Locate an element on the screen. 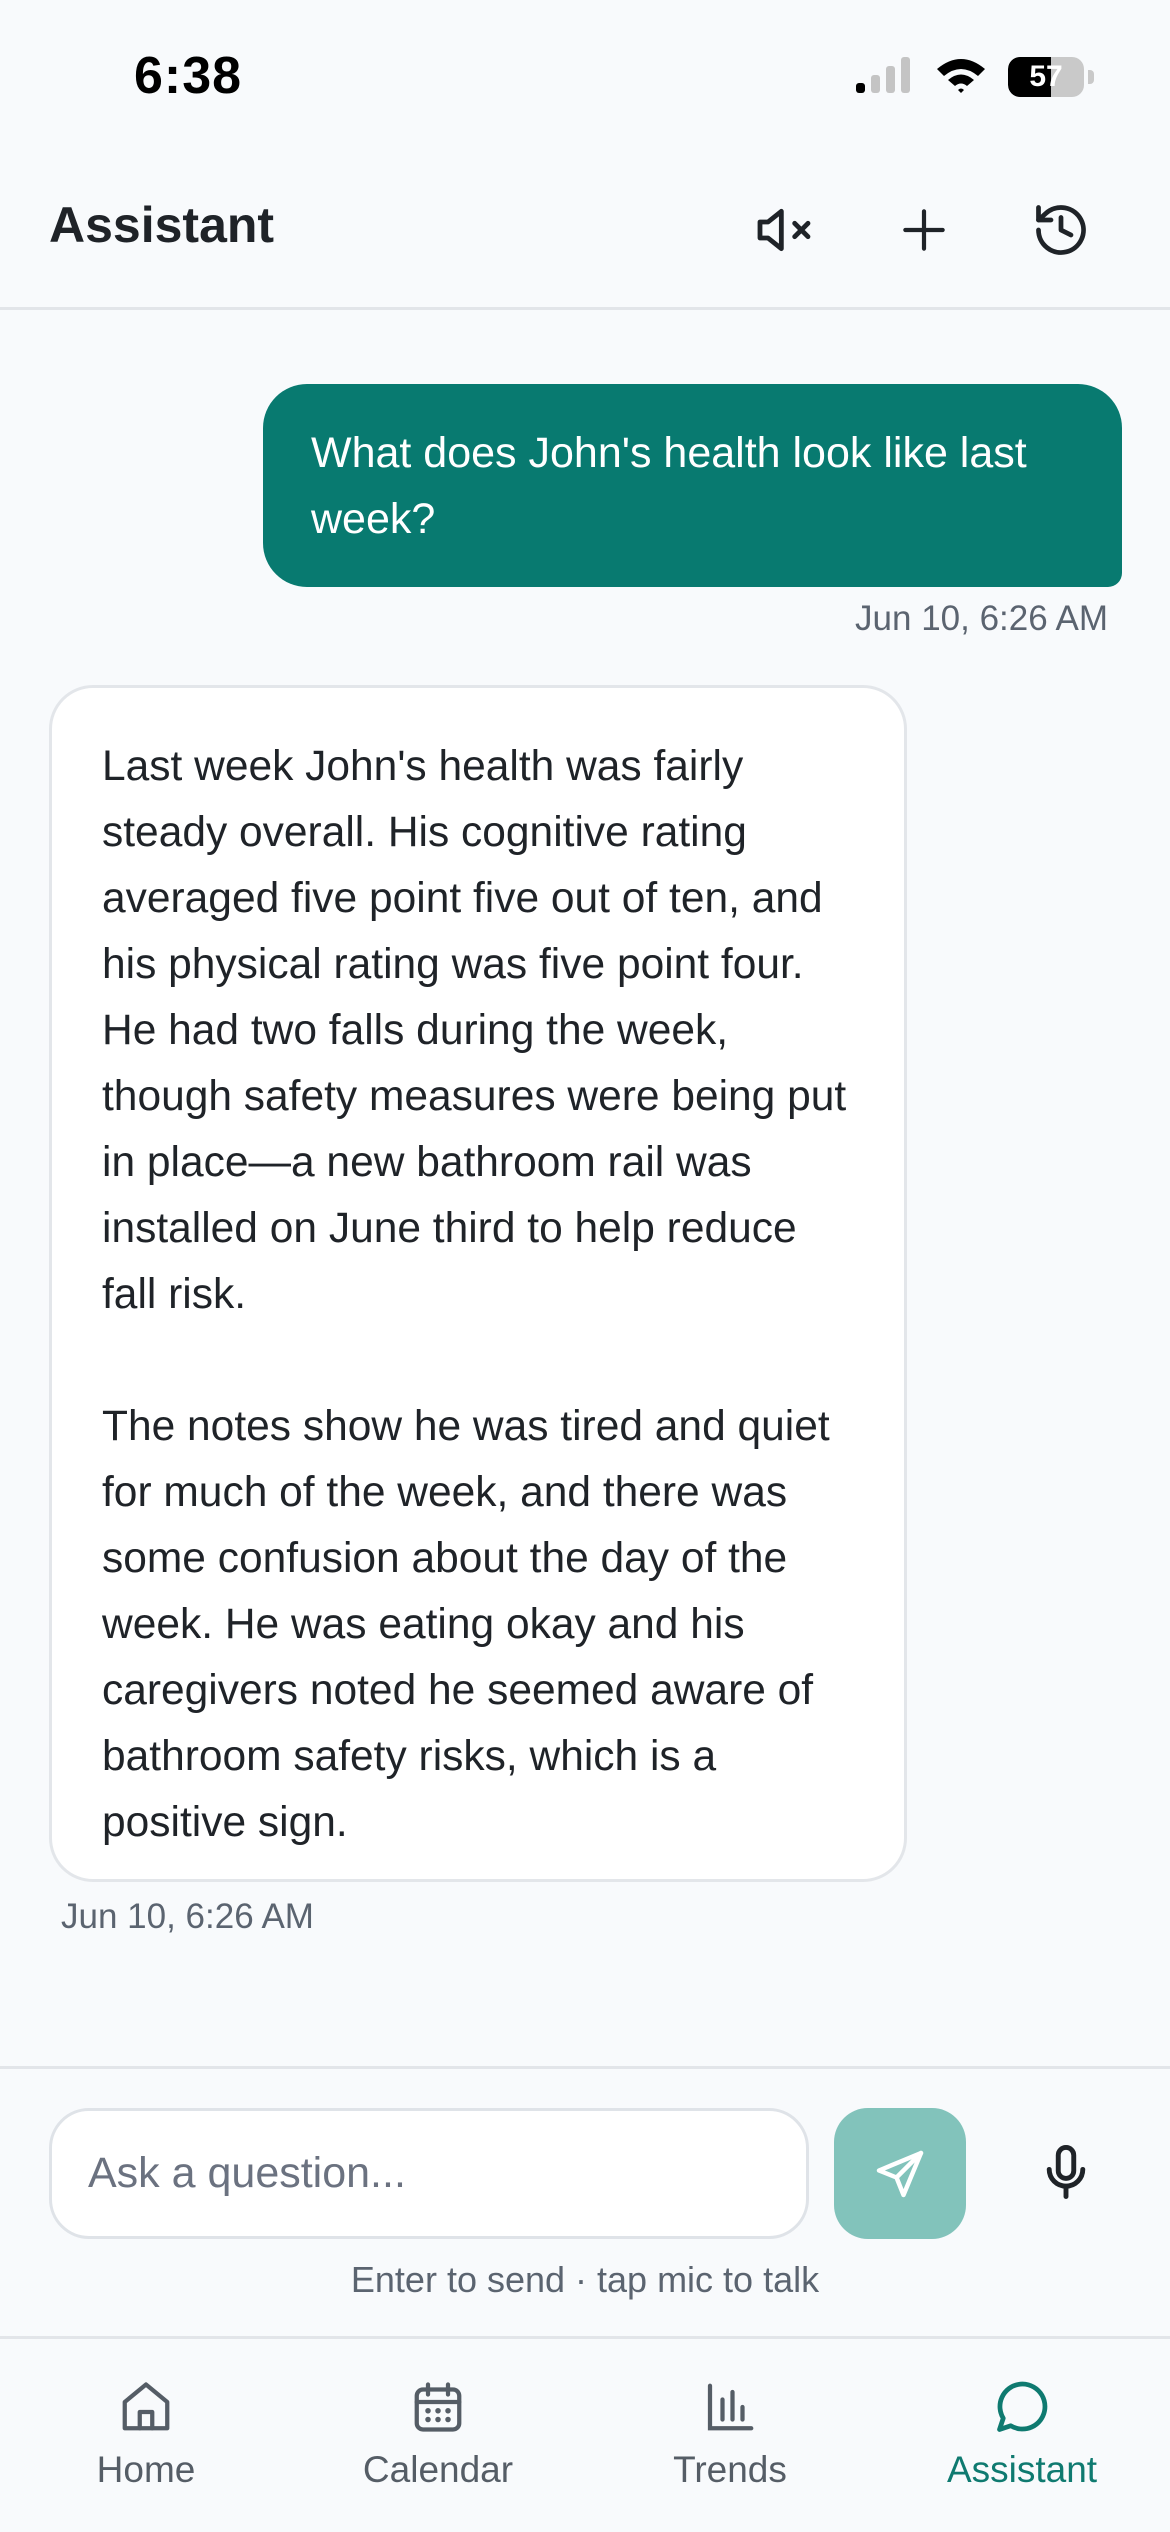 Image resolution: width=1170 pixels, height=2532 pixels. tab-calendar: Calendar is located at coordinates (438, 2435).